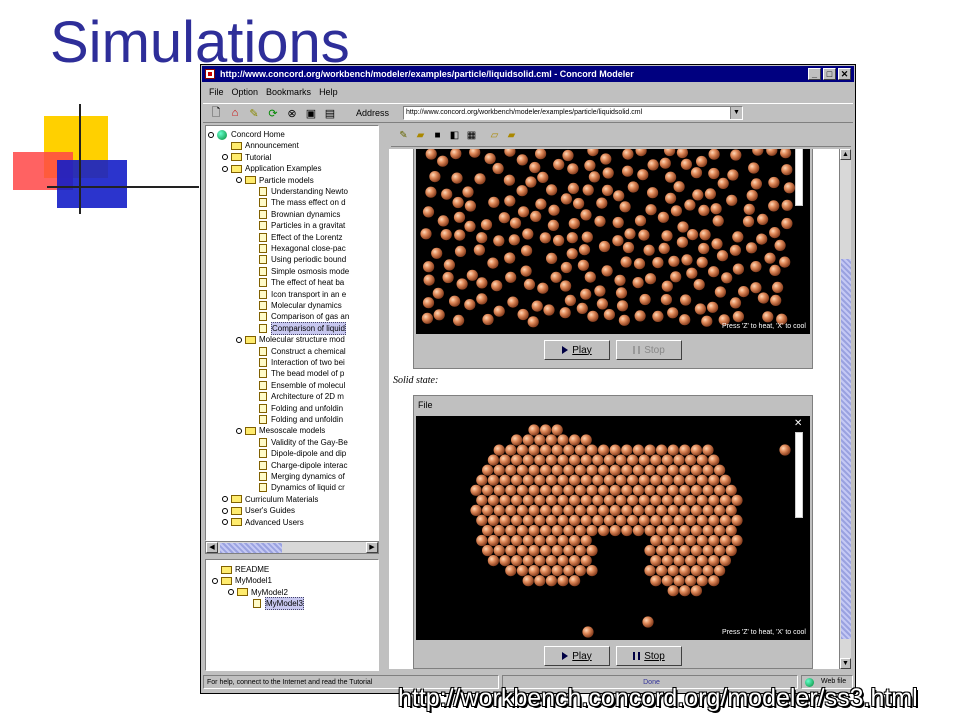  What do you see at coordinates (216, 113) in the screenshot?
I see `new-page-icon: 🗋` at bounding box center [216, 113].